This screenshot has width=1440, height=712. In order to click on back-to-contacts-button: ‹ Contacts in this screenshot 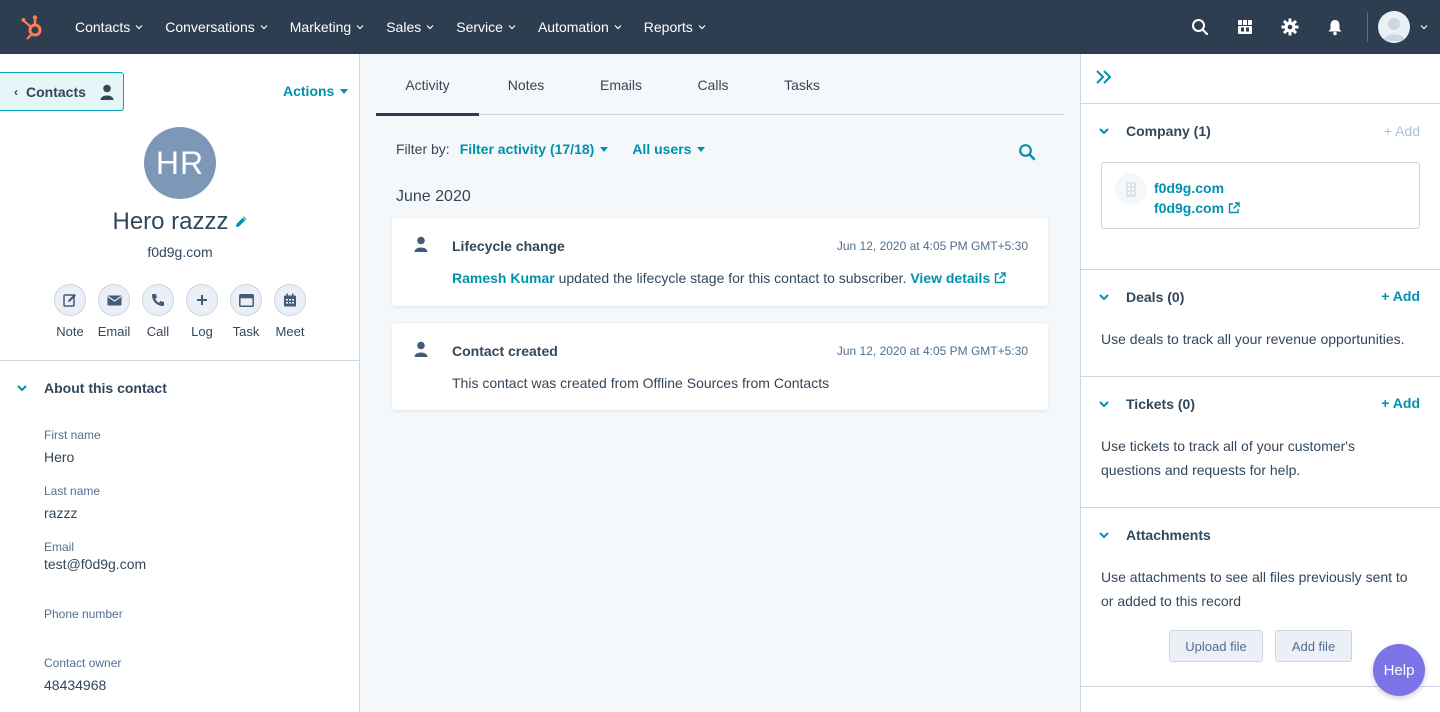, I will do `click(62, 91)`.